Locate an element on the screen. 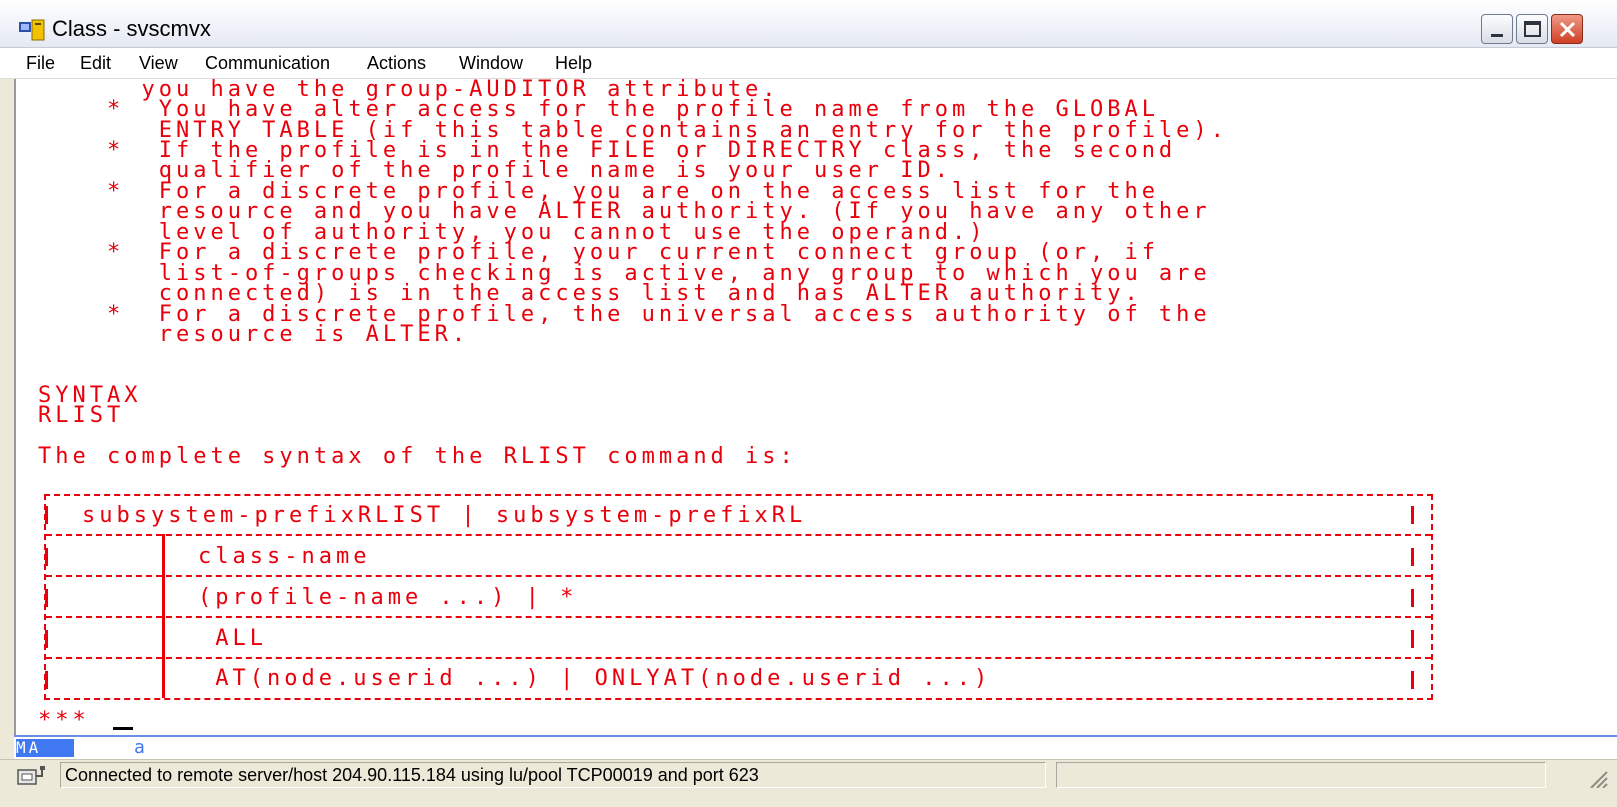  oia-session-indicator: a is located at coordinates (139, 747).